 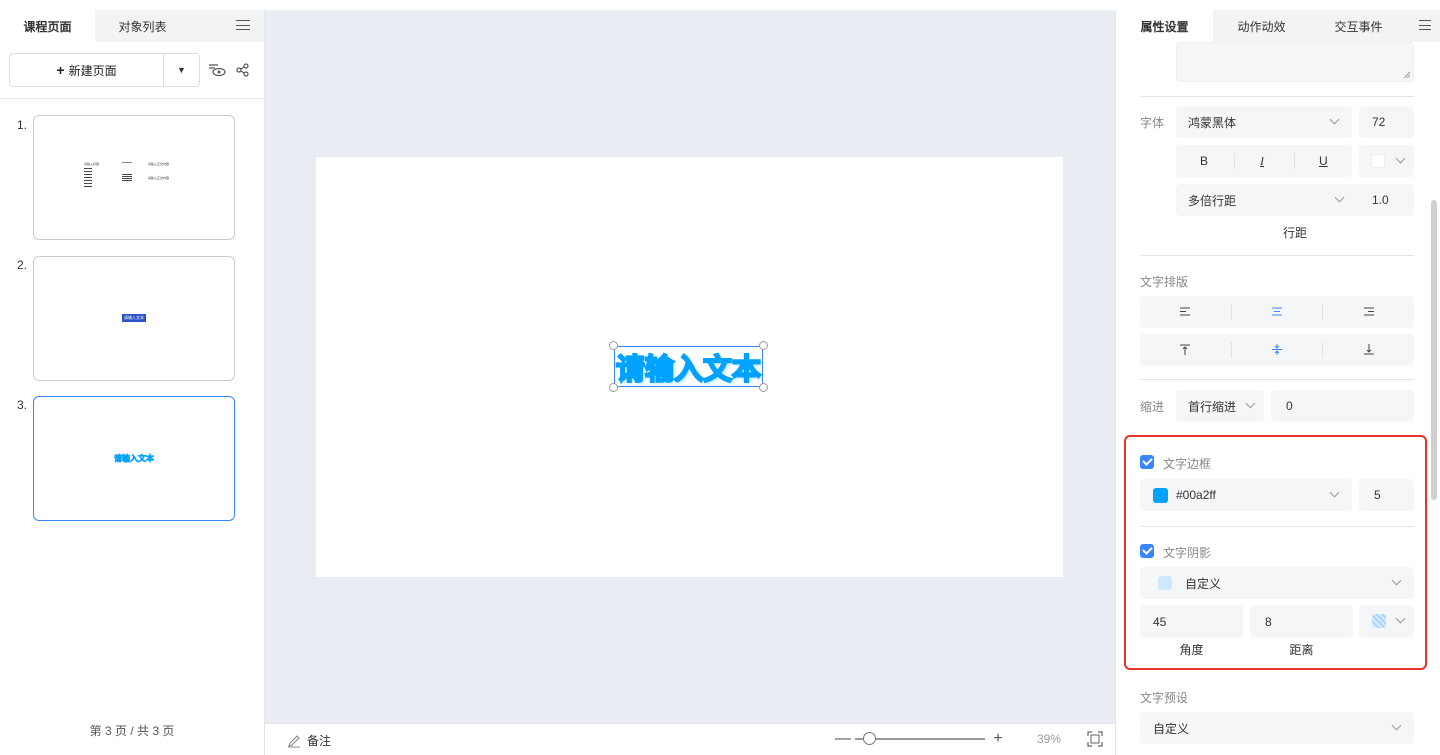 I want to click on scrollbar, so click(x=1434, y=350).